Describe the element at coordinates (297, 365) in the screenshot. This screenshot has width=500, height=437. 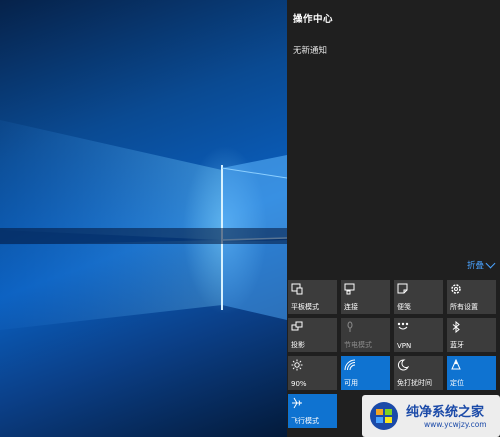
I see `brightness-icon` at that location.